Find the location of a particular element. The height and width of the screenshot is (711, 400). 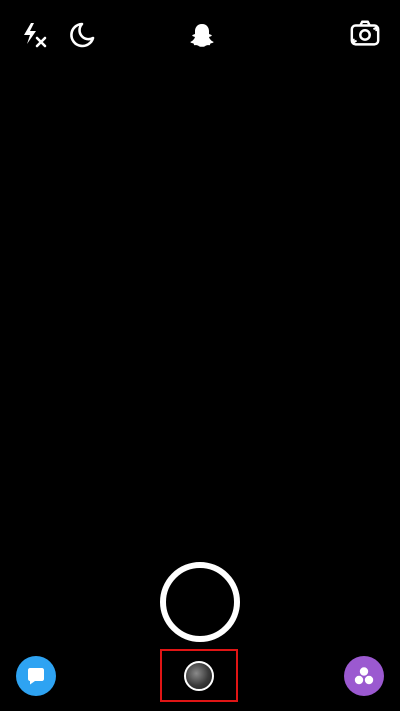

capture-button is located at coordinates (200, 602).